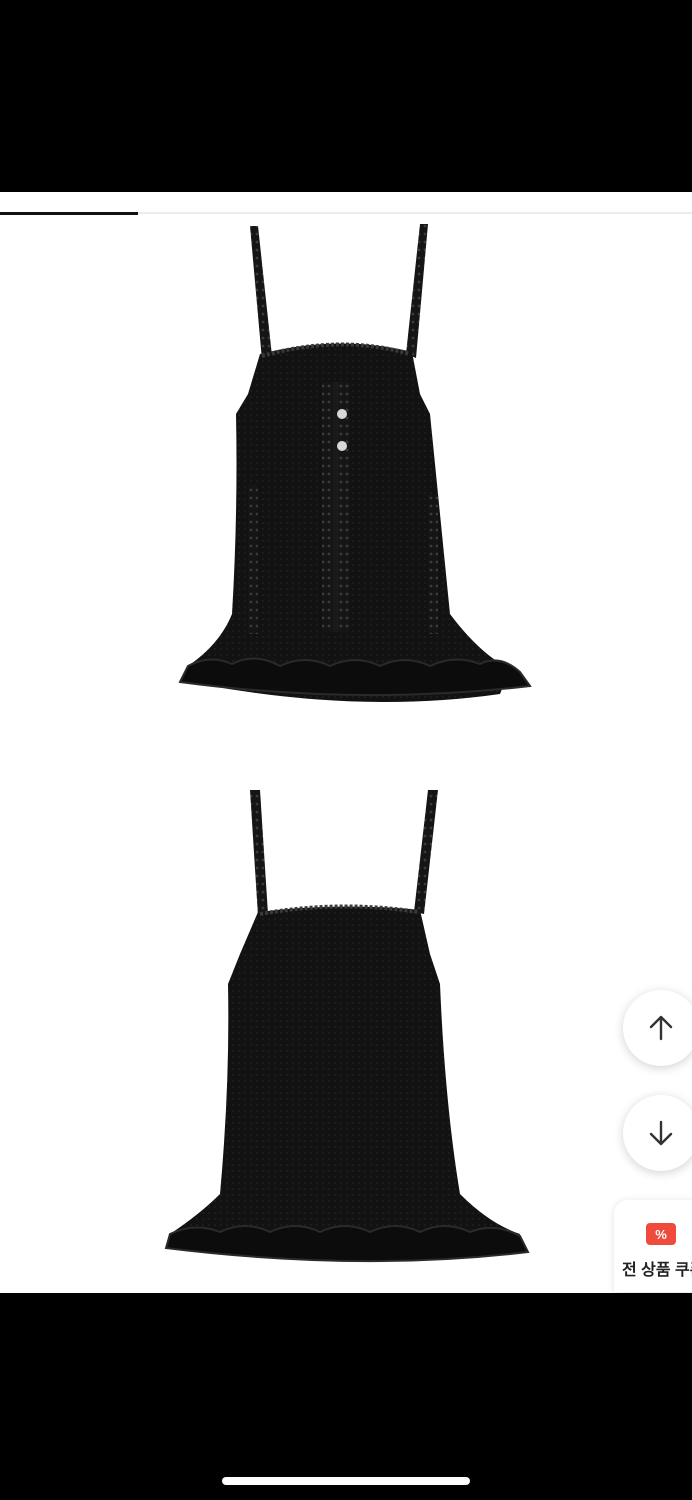 This screenshot has width=692, height=1500. I want to click on coupon-button: % 전 상품 쿠폰, so click(653, 1246).